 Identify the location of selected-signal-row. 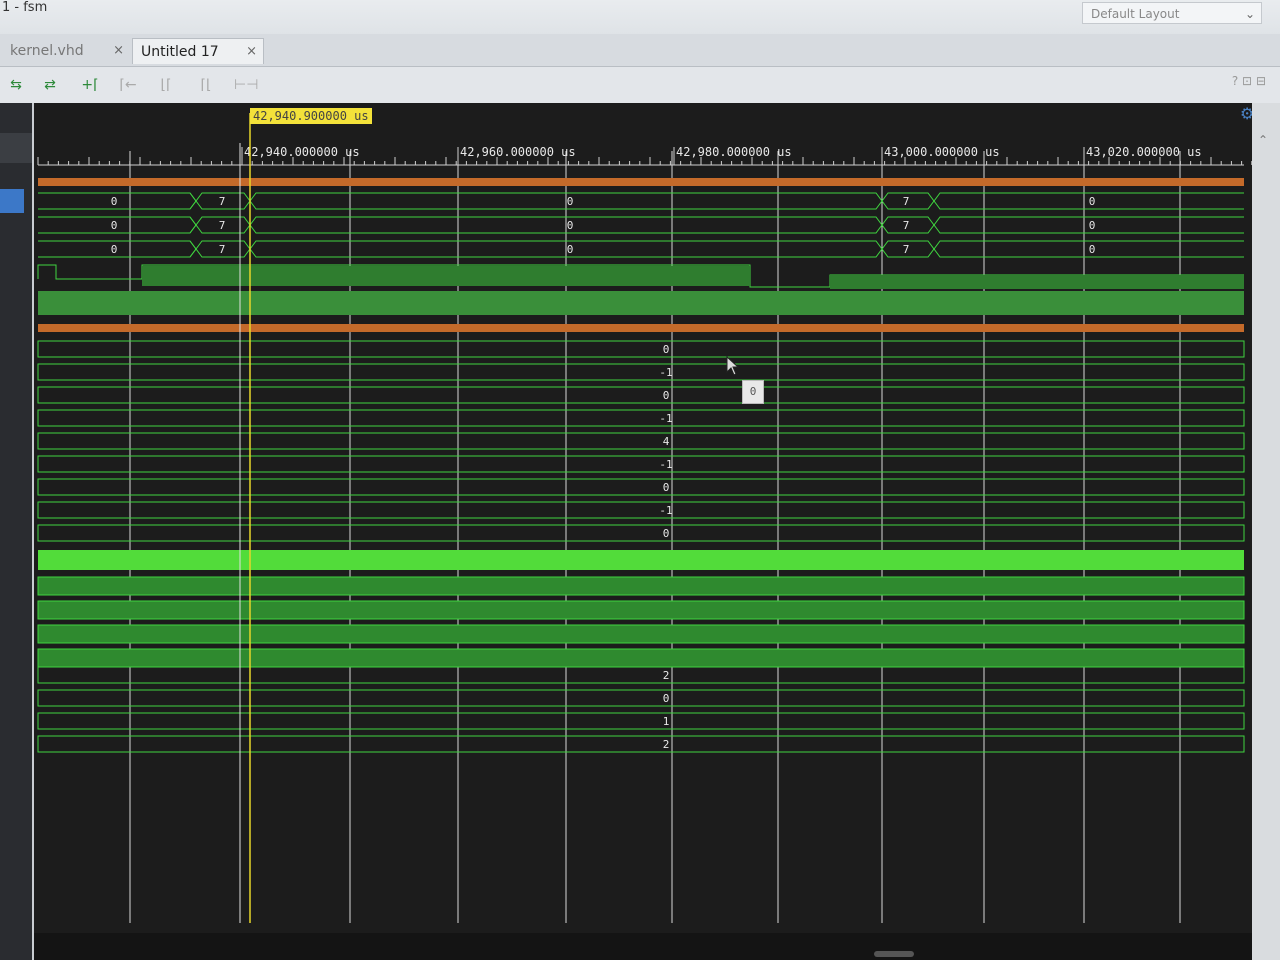
(12, 201).